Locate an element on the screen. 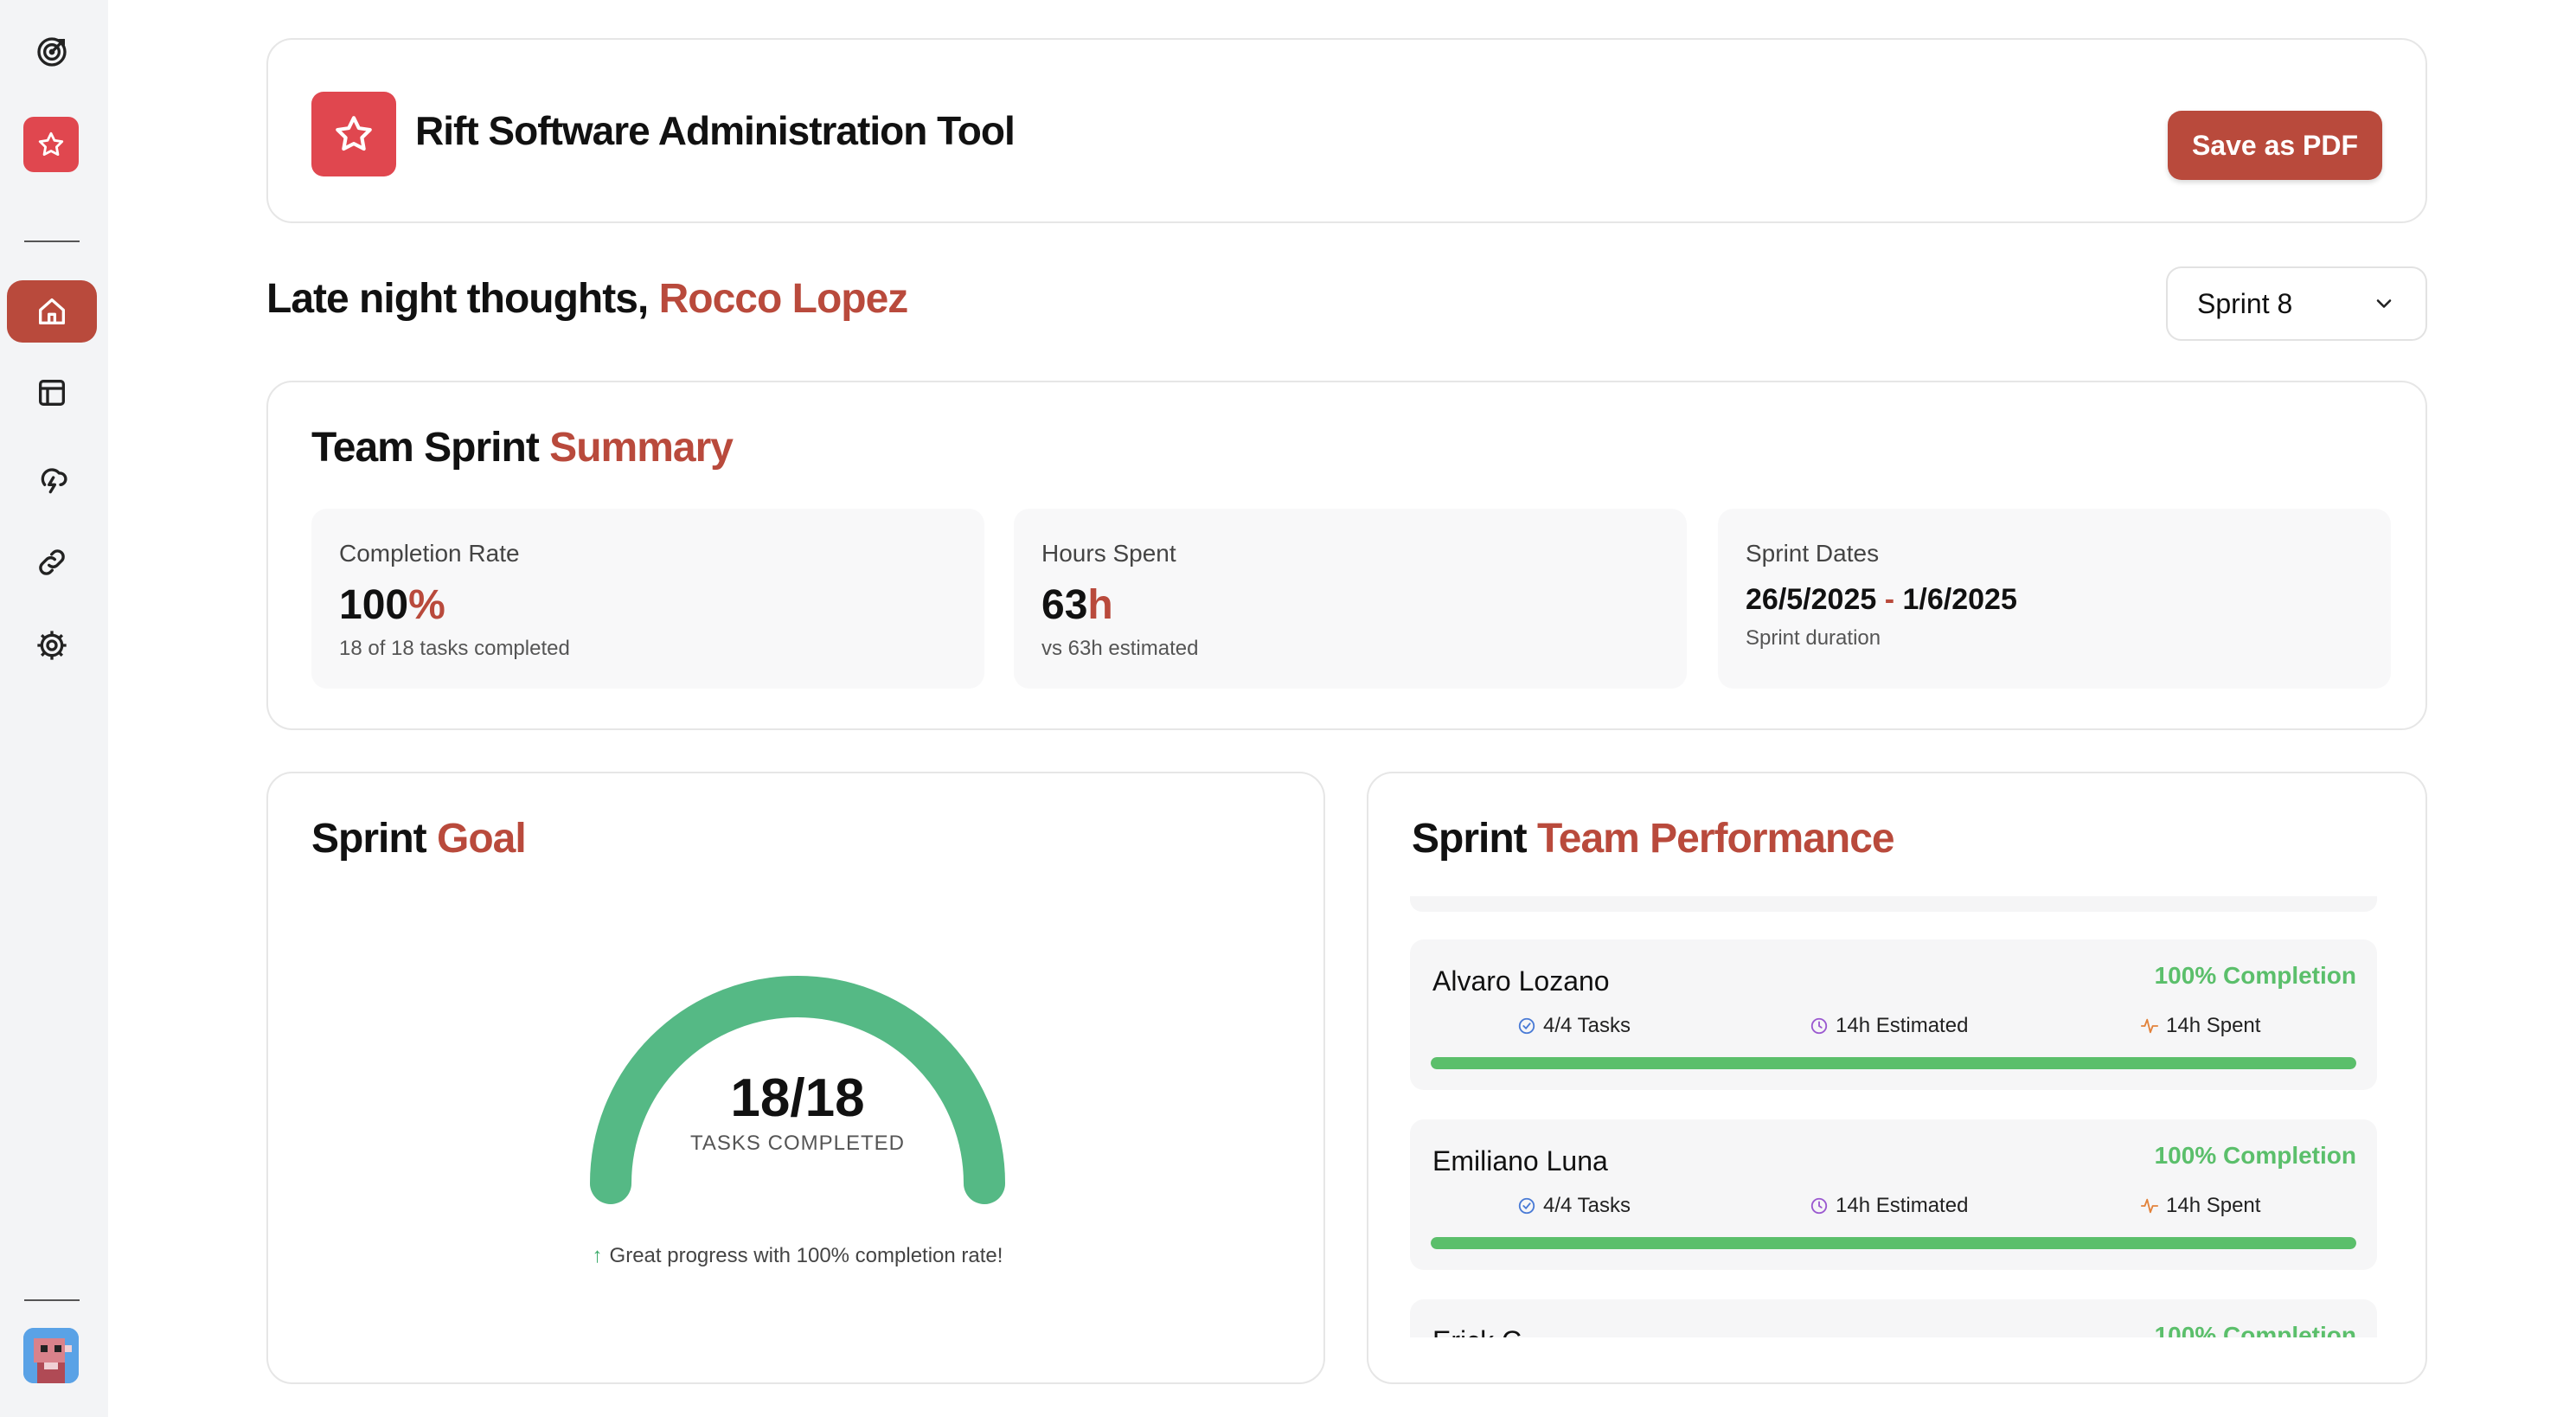 The height and width of the screenshot is (1417, 2576). summary-title-accent: Summary is located at coordinates (641, 448).